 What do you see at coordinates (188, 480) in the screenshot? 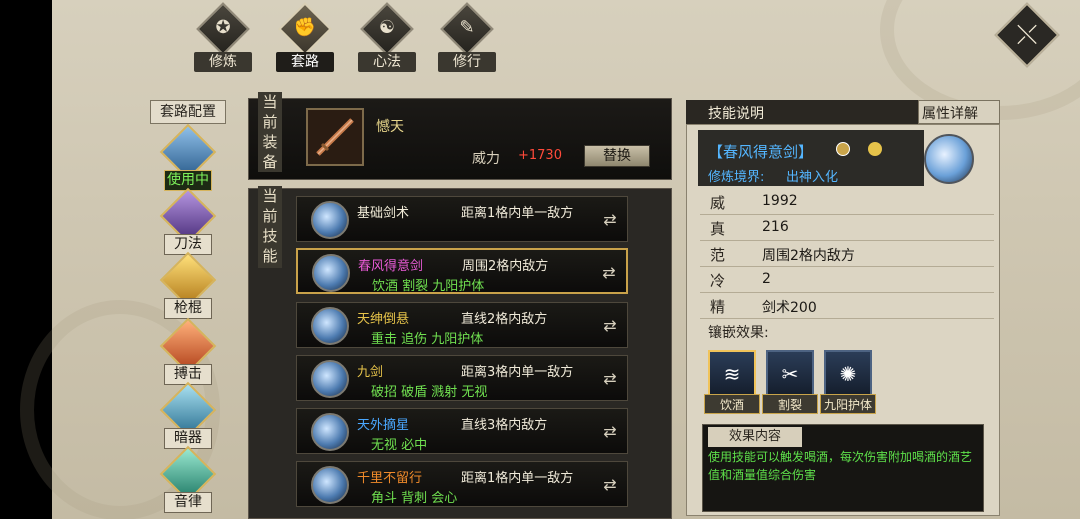
I see `category-music: 音律` at bounding box center [188, 480].